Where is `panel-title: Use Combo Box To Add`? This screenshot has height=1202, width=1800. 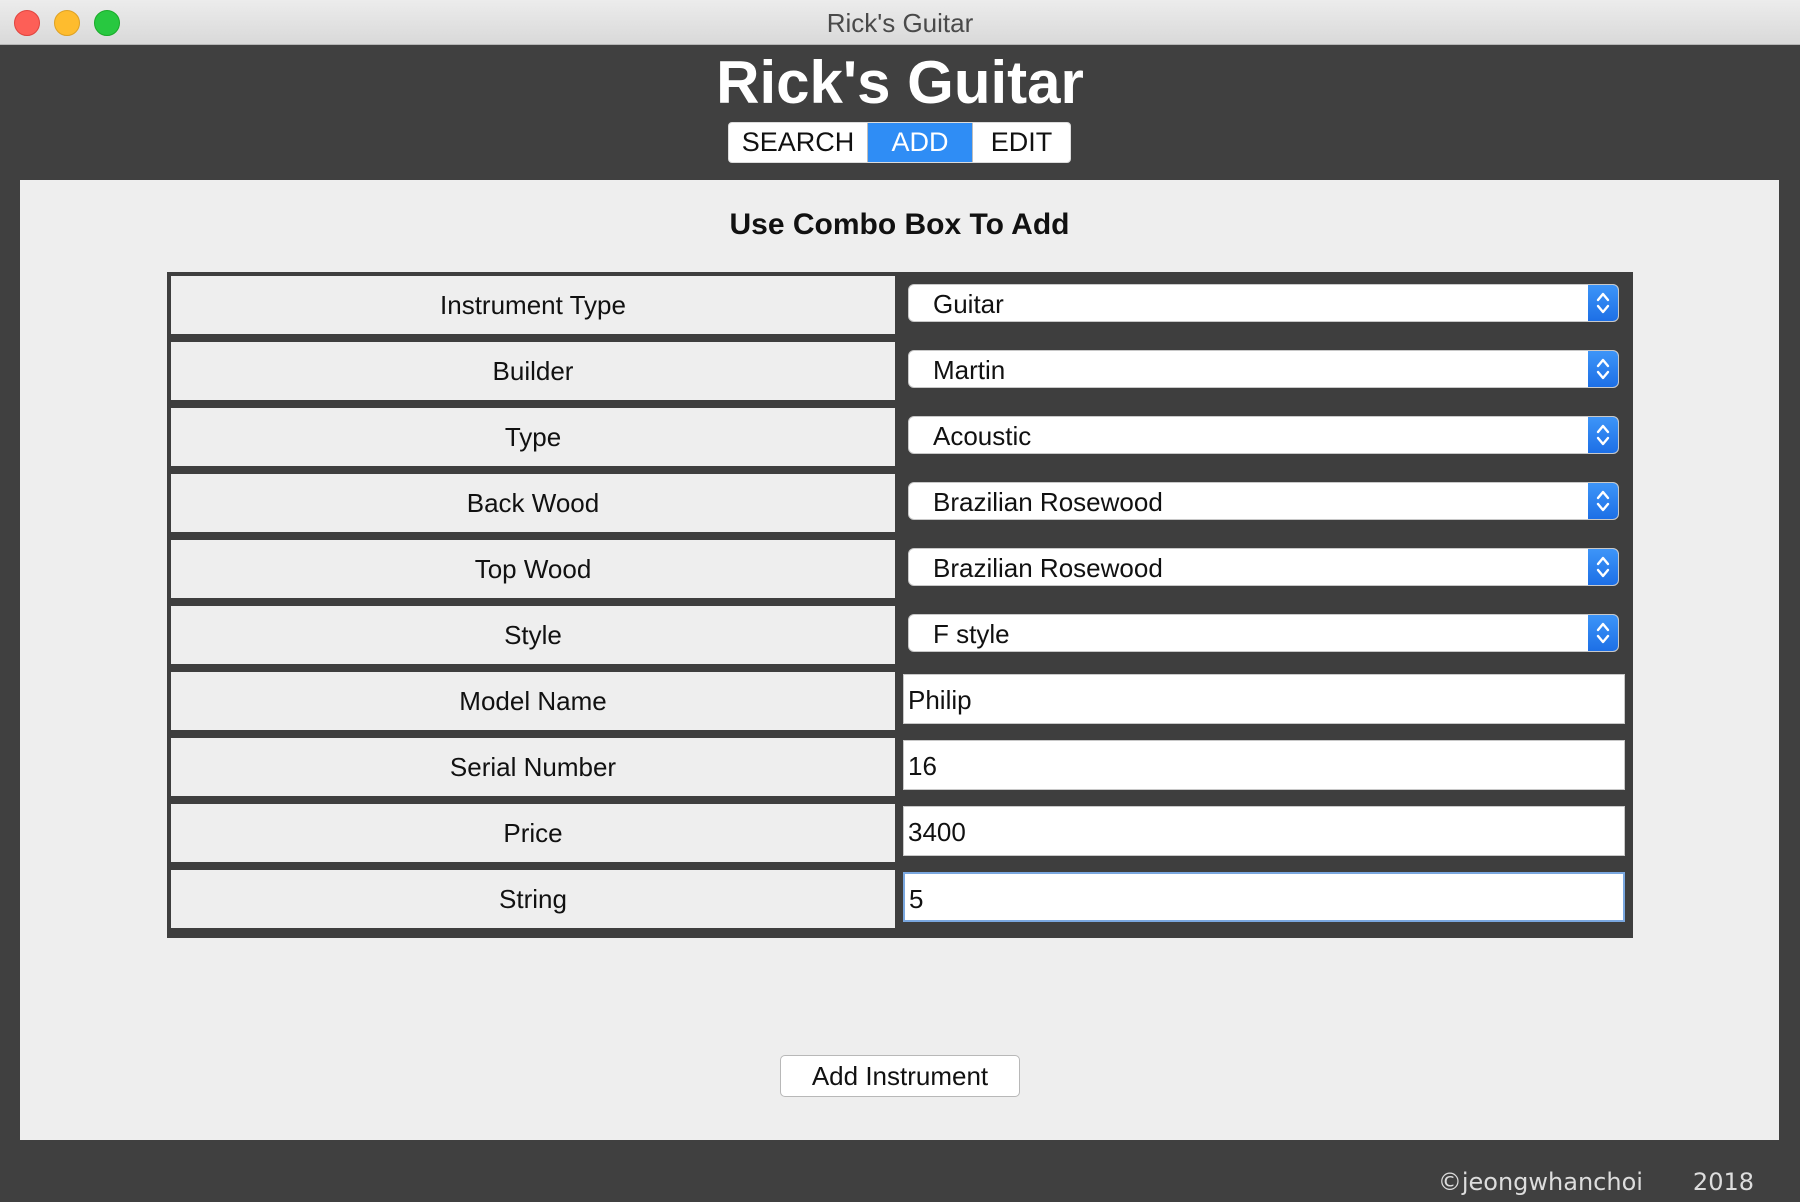 panel-title: Use Combo Box To Add is located at coordinates (899, 224).